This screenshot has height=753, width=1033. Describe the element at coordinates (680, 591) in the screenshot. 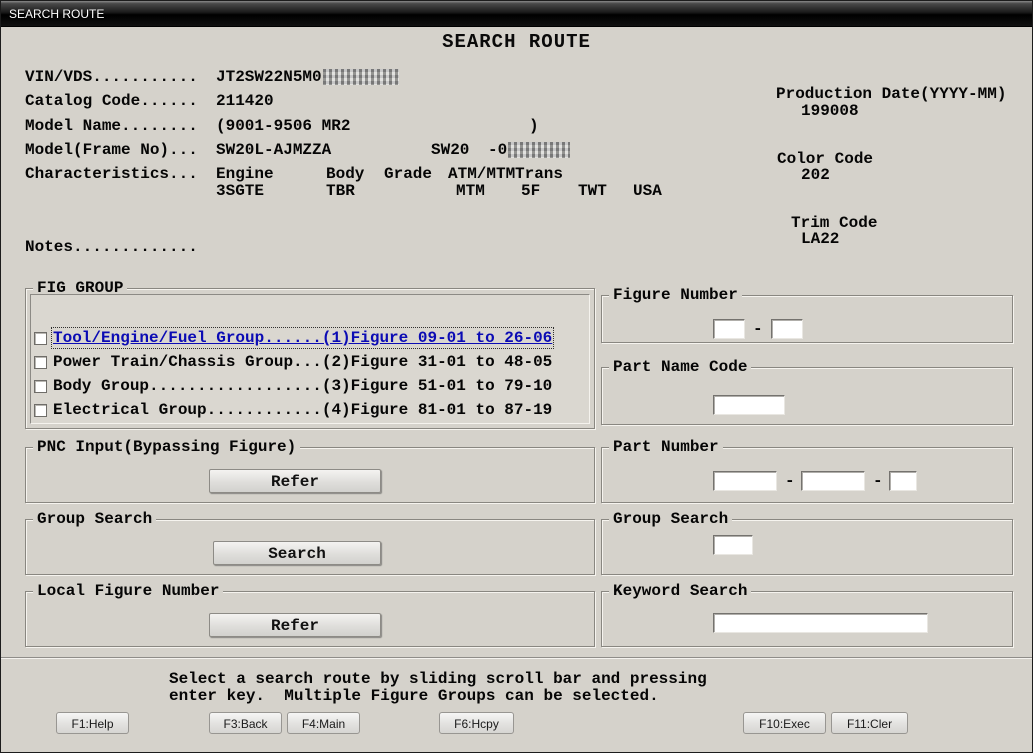

I see `keyword-search-legend: Keyword Search` at that location.